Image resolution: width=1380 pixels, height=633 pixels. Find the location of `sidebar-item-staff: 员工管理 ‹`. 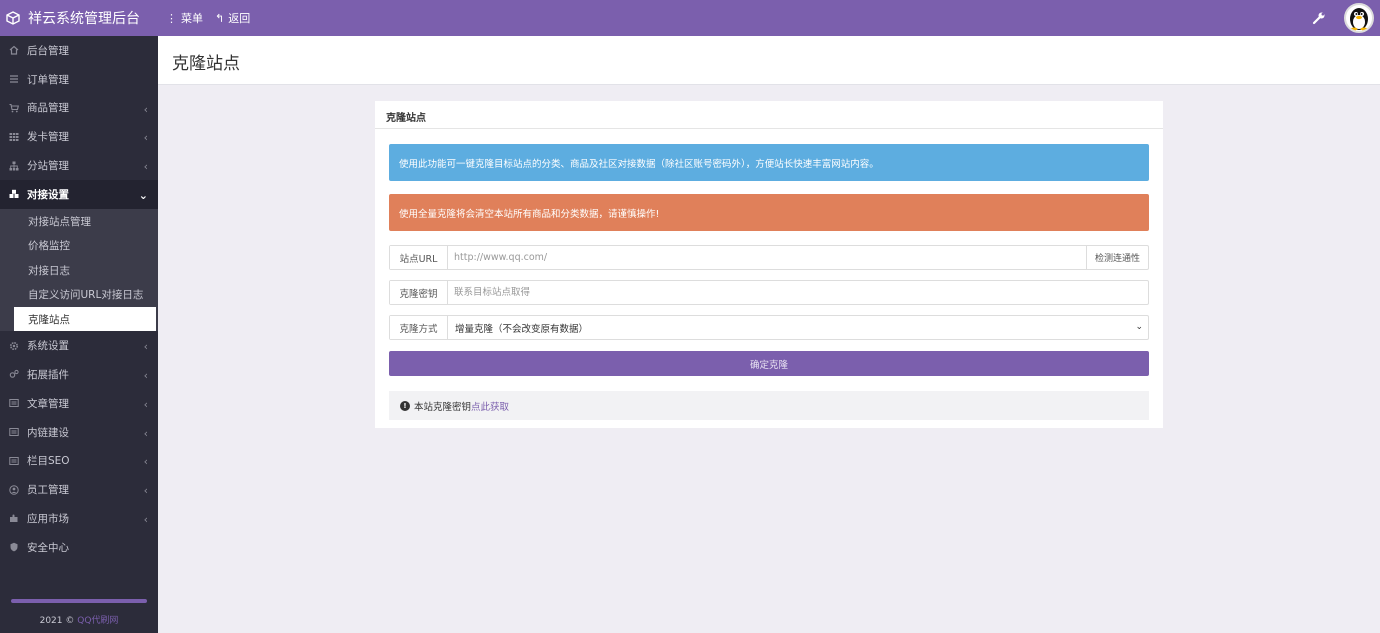

sidebar-item-staff: 员工管理 ‹ is located at coordinates (79, 489).